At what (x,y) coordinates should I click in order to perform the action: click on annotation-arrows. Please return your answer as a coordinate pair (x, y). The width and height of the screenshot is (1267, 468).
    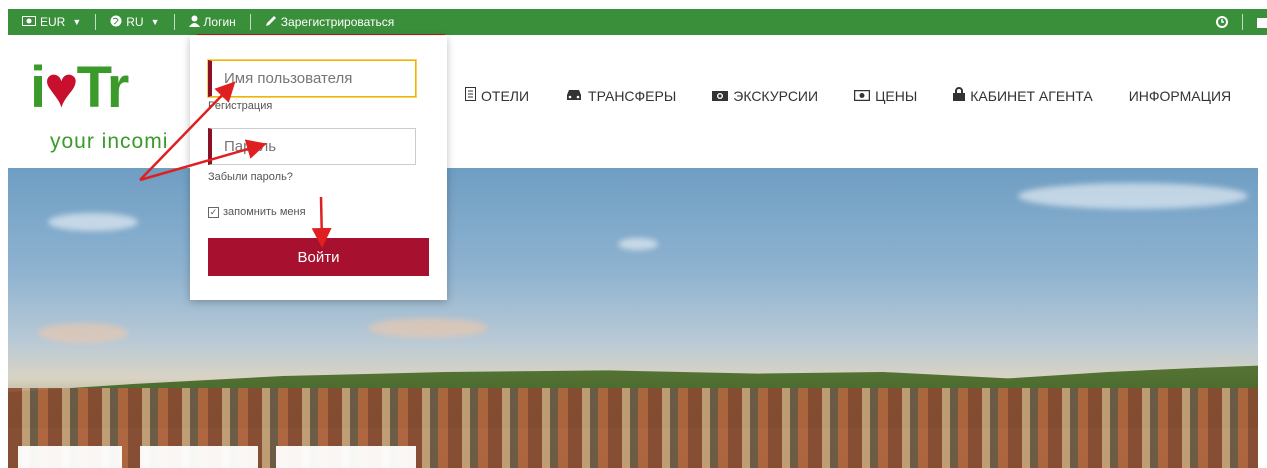
    Looking at the image, I should click on (235, 164).